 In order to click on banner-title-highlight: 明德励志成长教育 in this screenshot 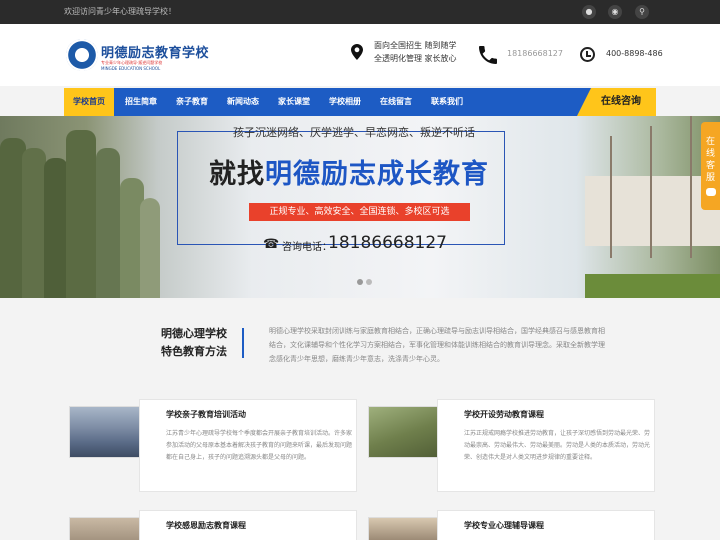, I will do `click(377, 174)`.